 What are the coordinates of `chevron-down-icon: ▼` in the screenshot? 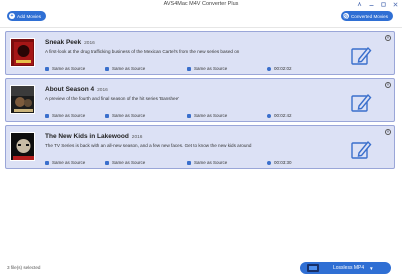 It's located at (371, 268).